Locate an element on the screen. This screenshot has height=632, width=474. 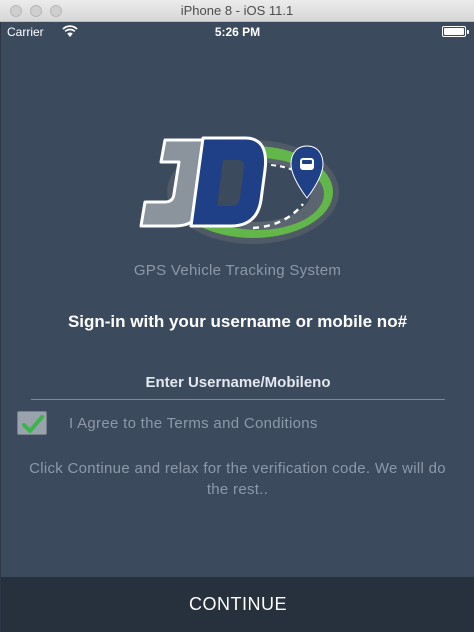
simulator-title-bar: iPhone 8 - iOS 11.1 is located at coordinates (237, 11).